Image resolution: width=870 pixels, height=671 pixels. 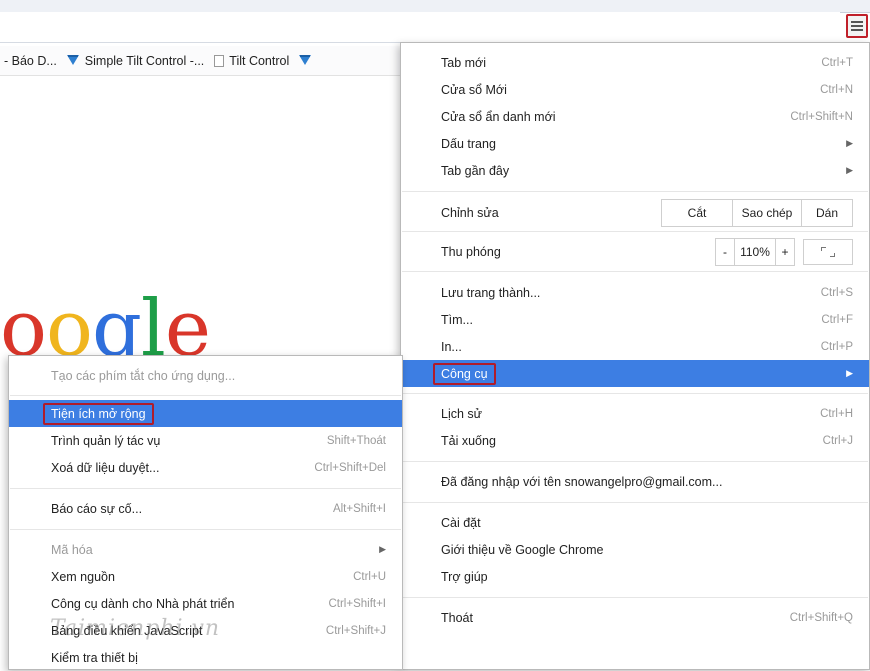 I want to click on menu-item-label: Tab gần đây, so click(x=475, y=170).